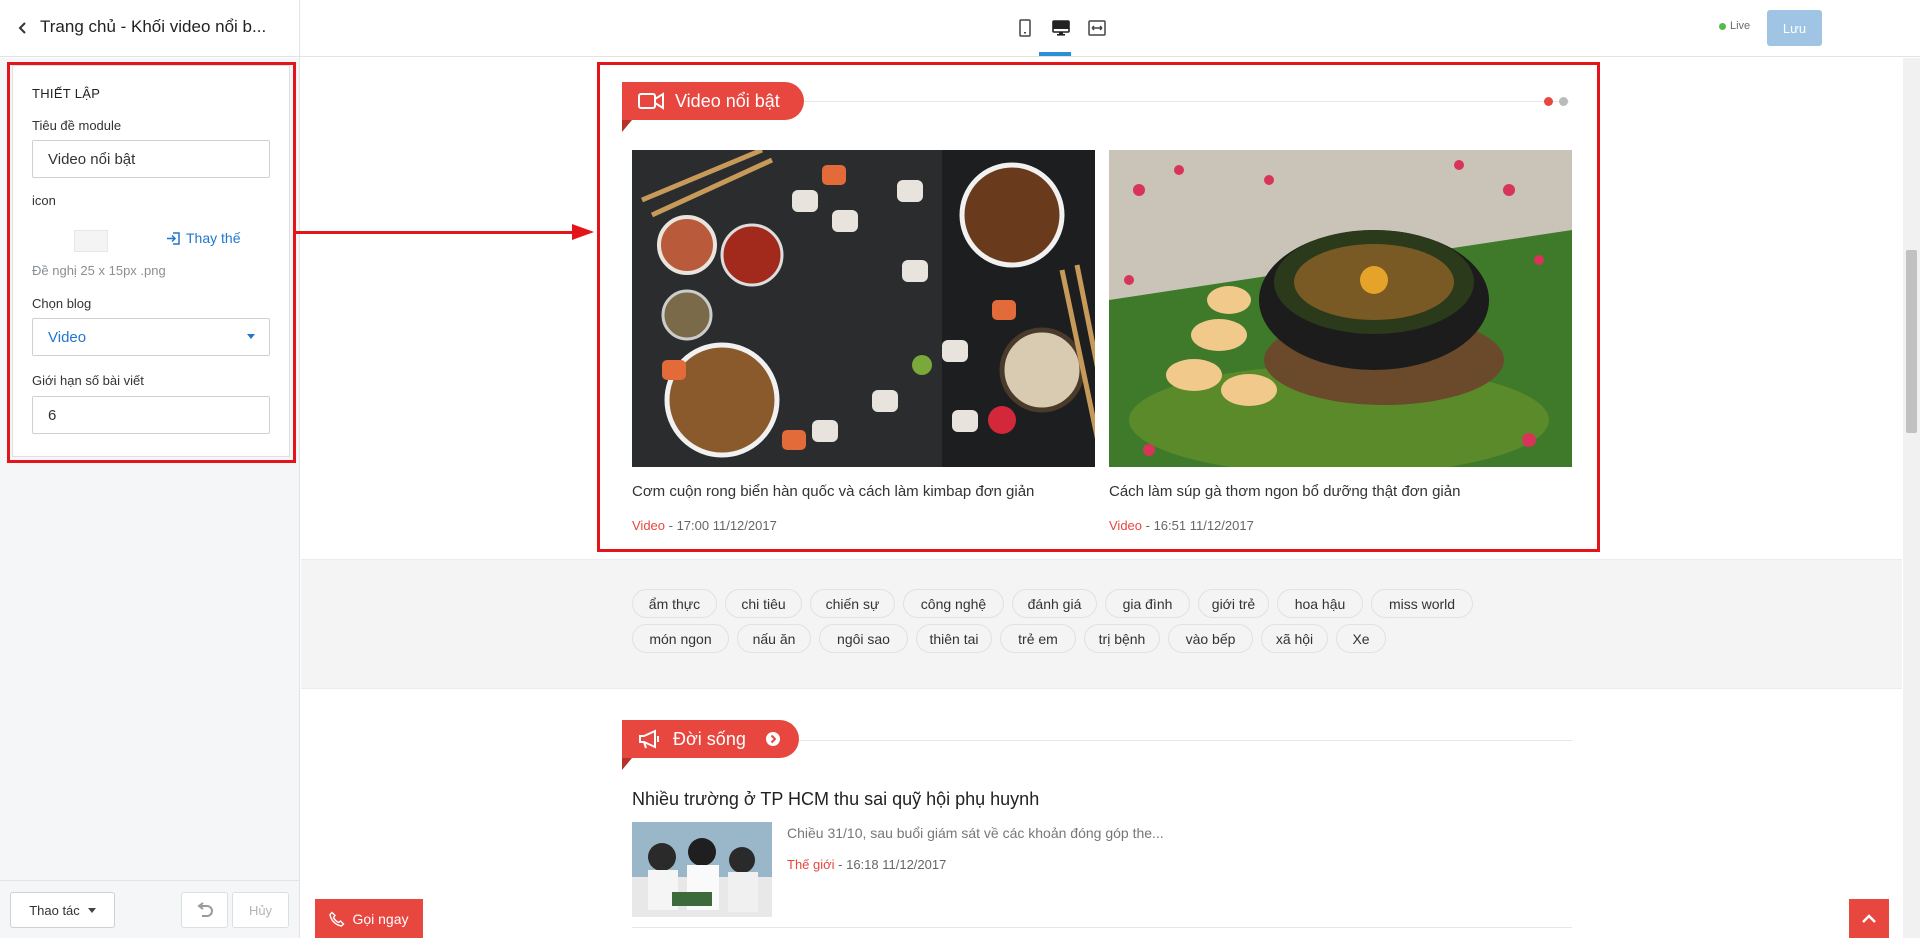 This screenshot has height=938, width=1920. I want to click on blog-label: Chọn blog, so click(62, 303).